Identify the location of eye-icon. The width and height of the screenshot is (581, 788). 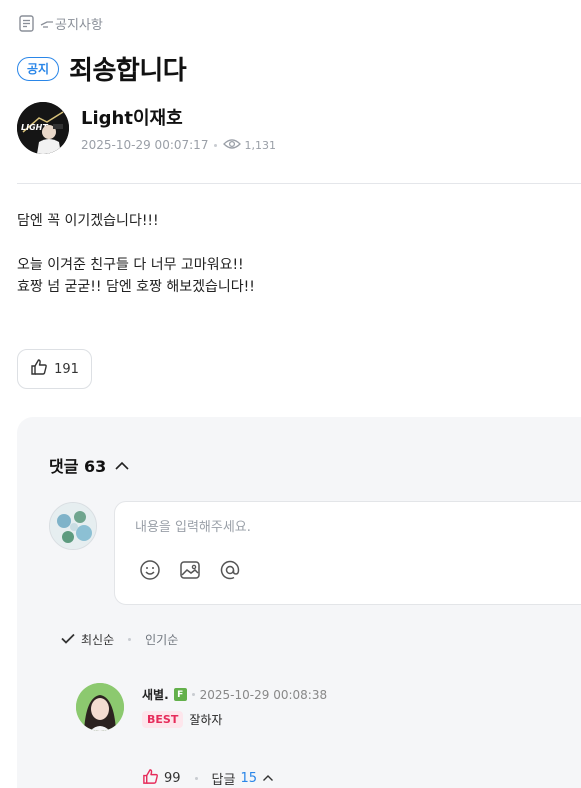
(232, 145).